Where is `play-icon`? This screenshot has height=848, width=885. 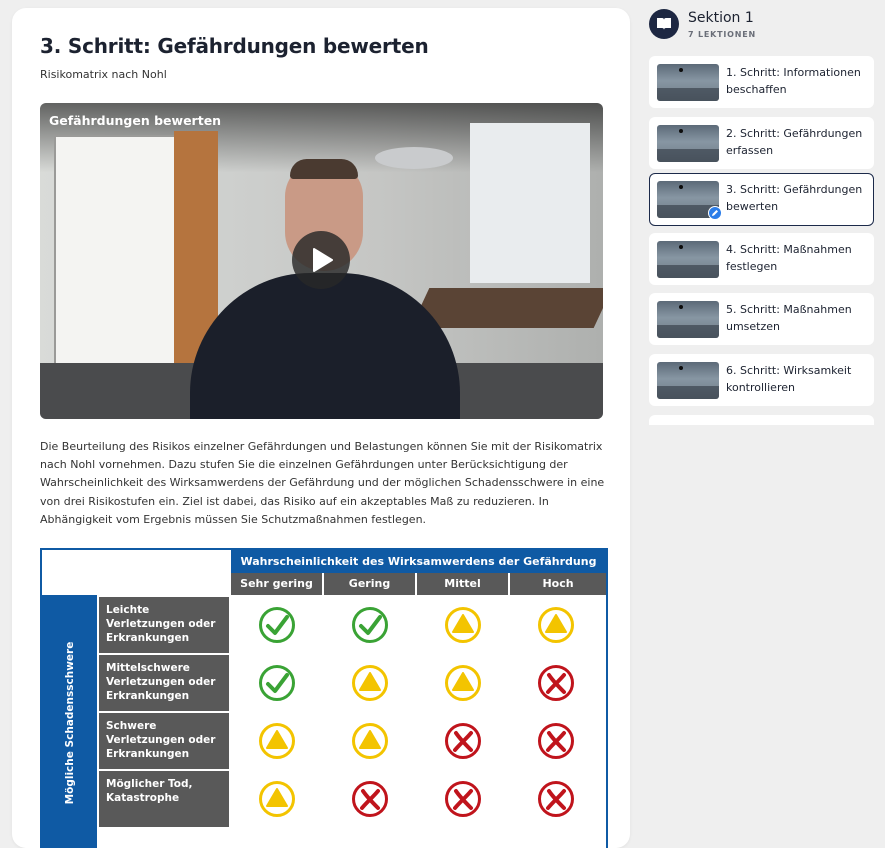 play-icon is located at coordinates (323, 260).